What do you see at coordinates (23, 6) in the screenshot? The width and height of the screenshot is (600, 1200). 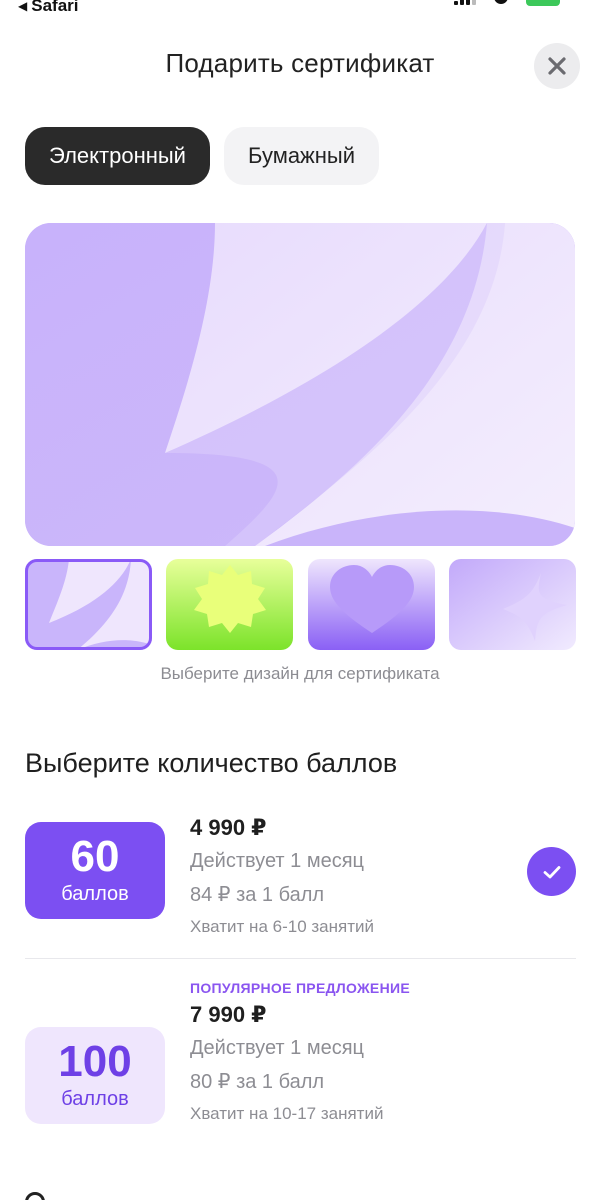 I see `back-arrow-icon: ◀` at bounding box center [23, 6].